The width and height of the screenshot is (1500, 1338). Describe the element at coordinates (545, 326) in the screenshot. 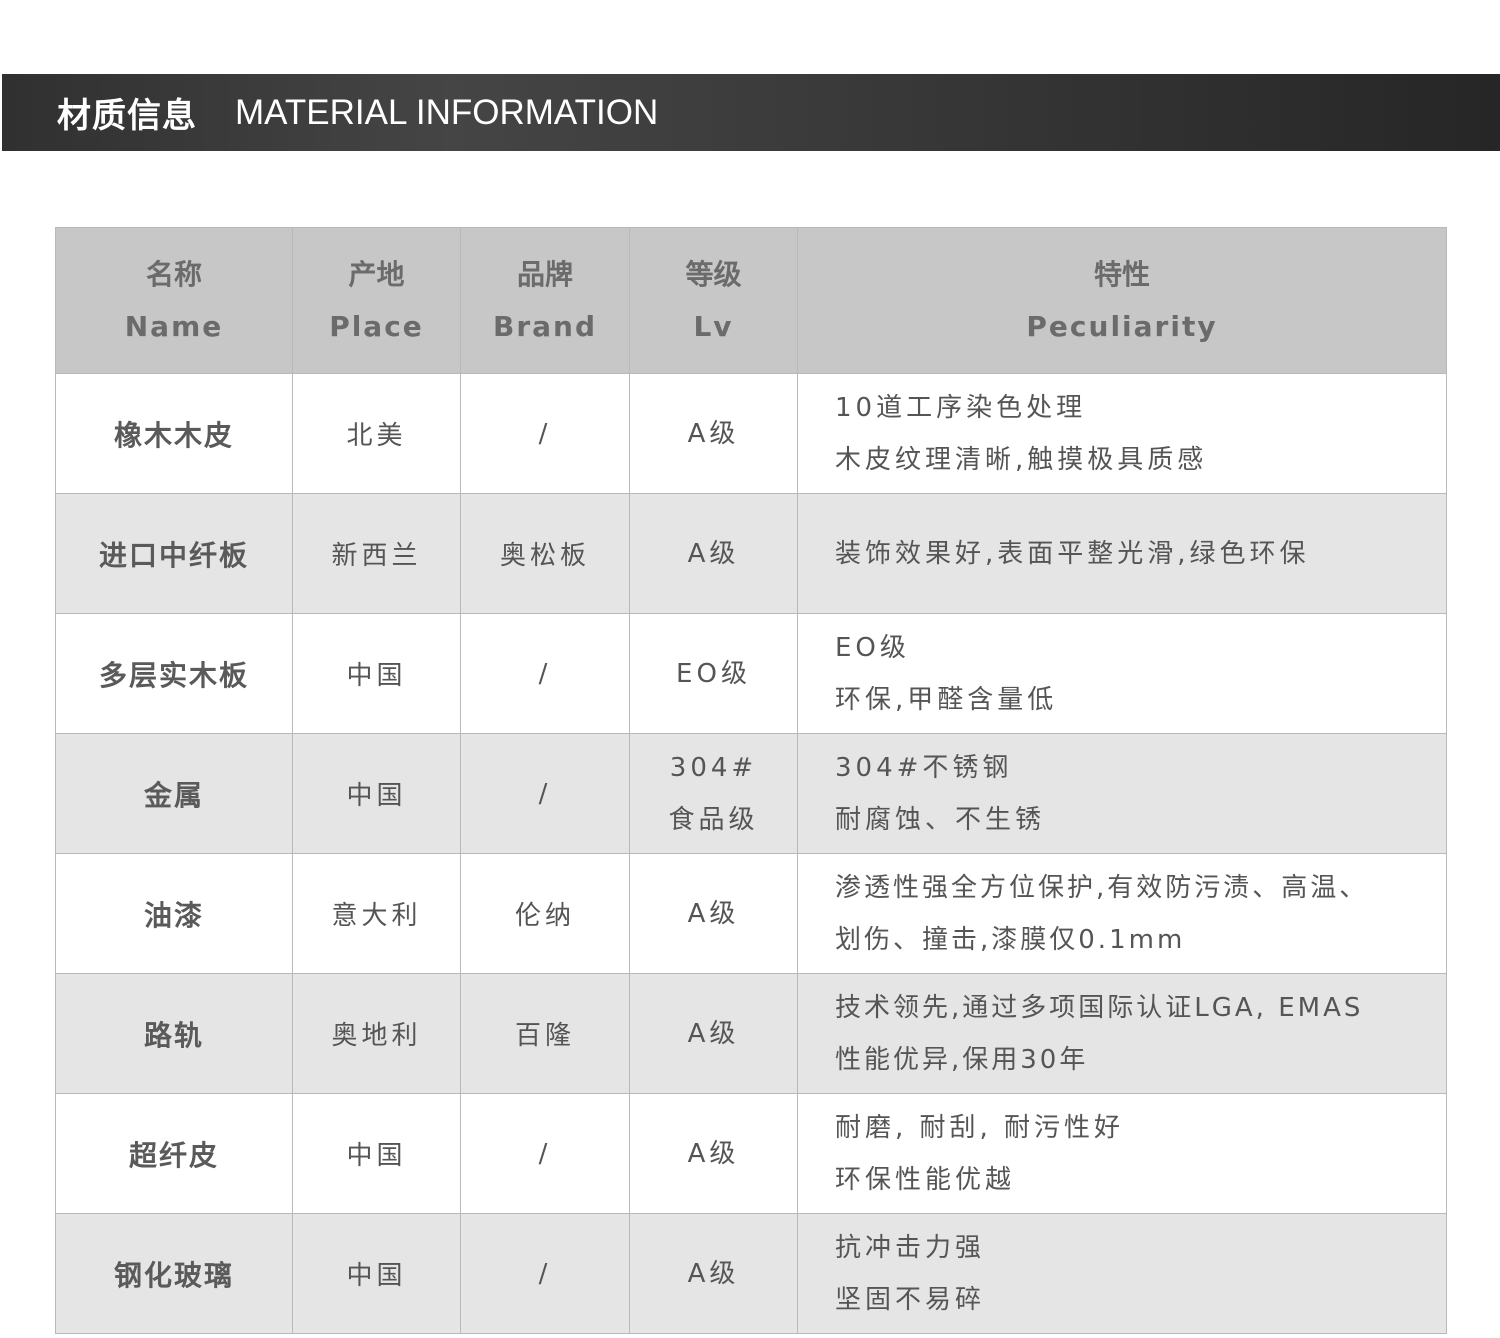

I see `header-brand-en: Brand` at that location.